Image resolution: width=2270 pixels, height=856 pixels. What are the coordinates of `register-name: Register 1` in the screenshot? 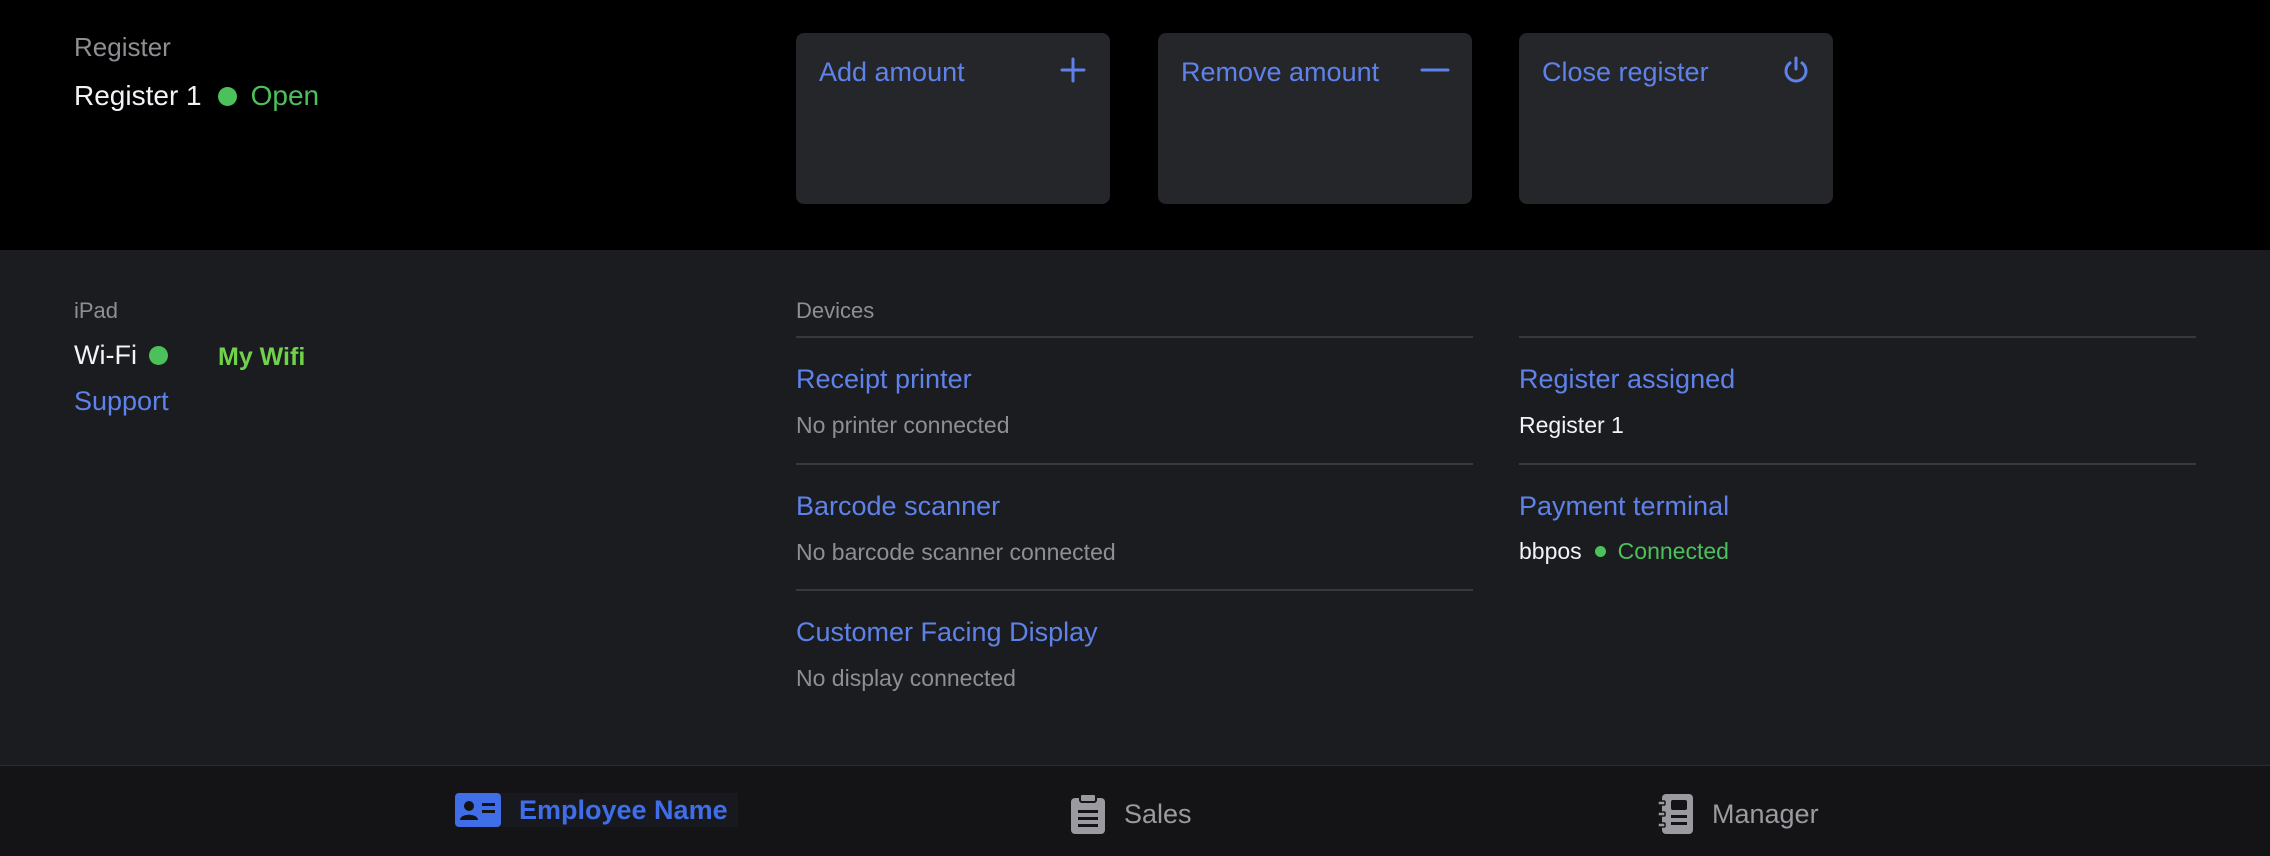 It's located at (138, 95).